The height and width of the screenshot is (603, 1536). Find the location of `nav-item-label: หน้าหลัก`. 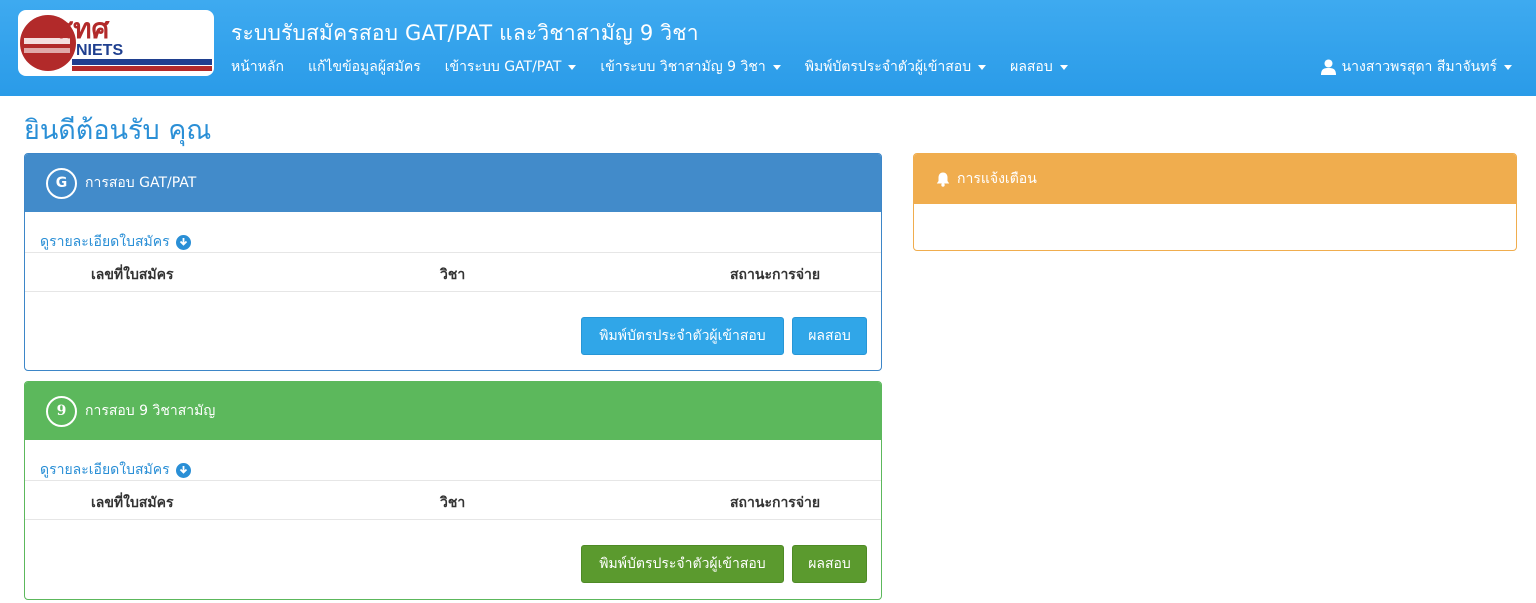

nav-item-label: หน้าหลัก is located at coordinates (257, 67).